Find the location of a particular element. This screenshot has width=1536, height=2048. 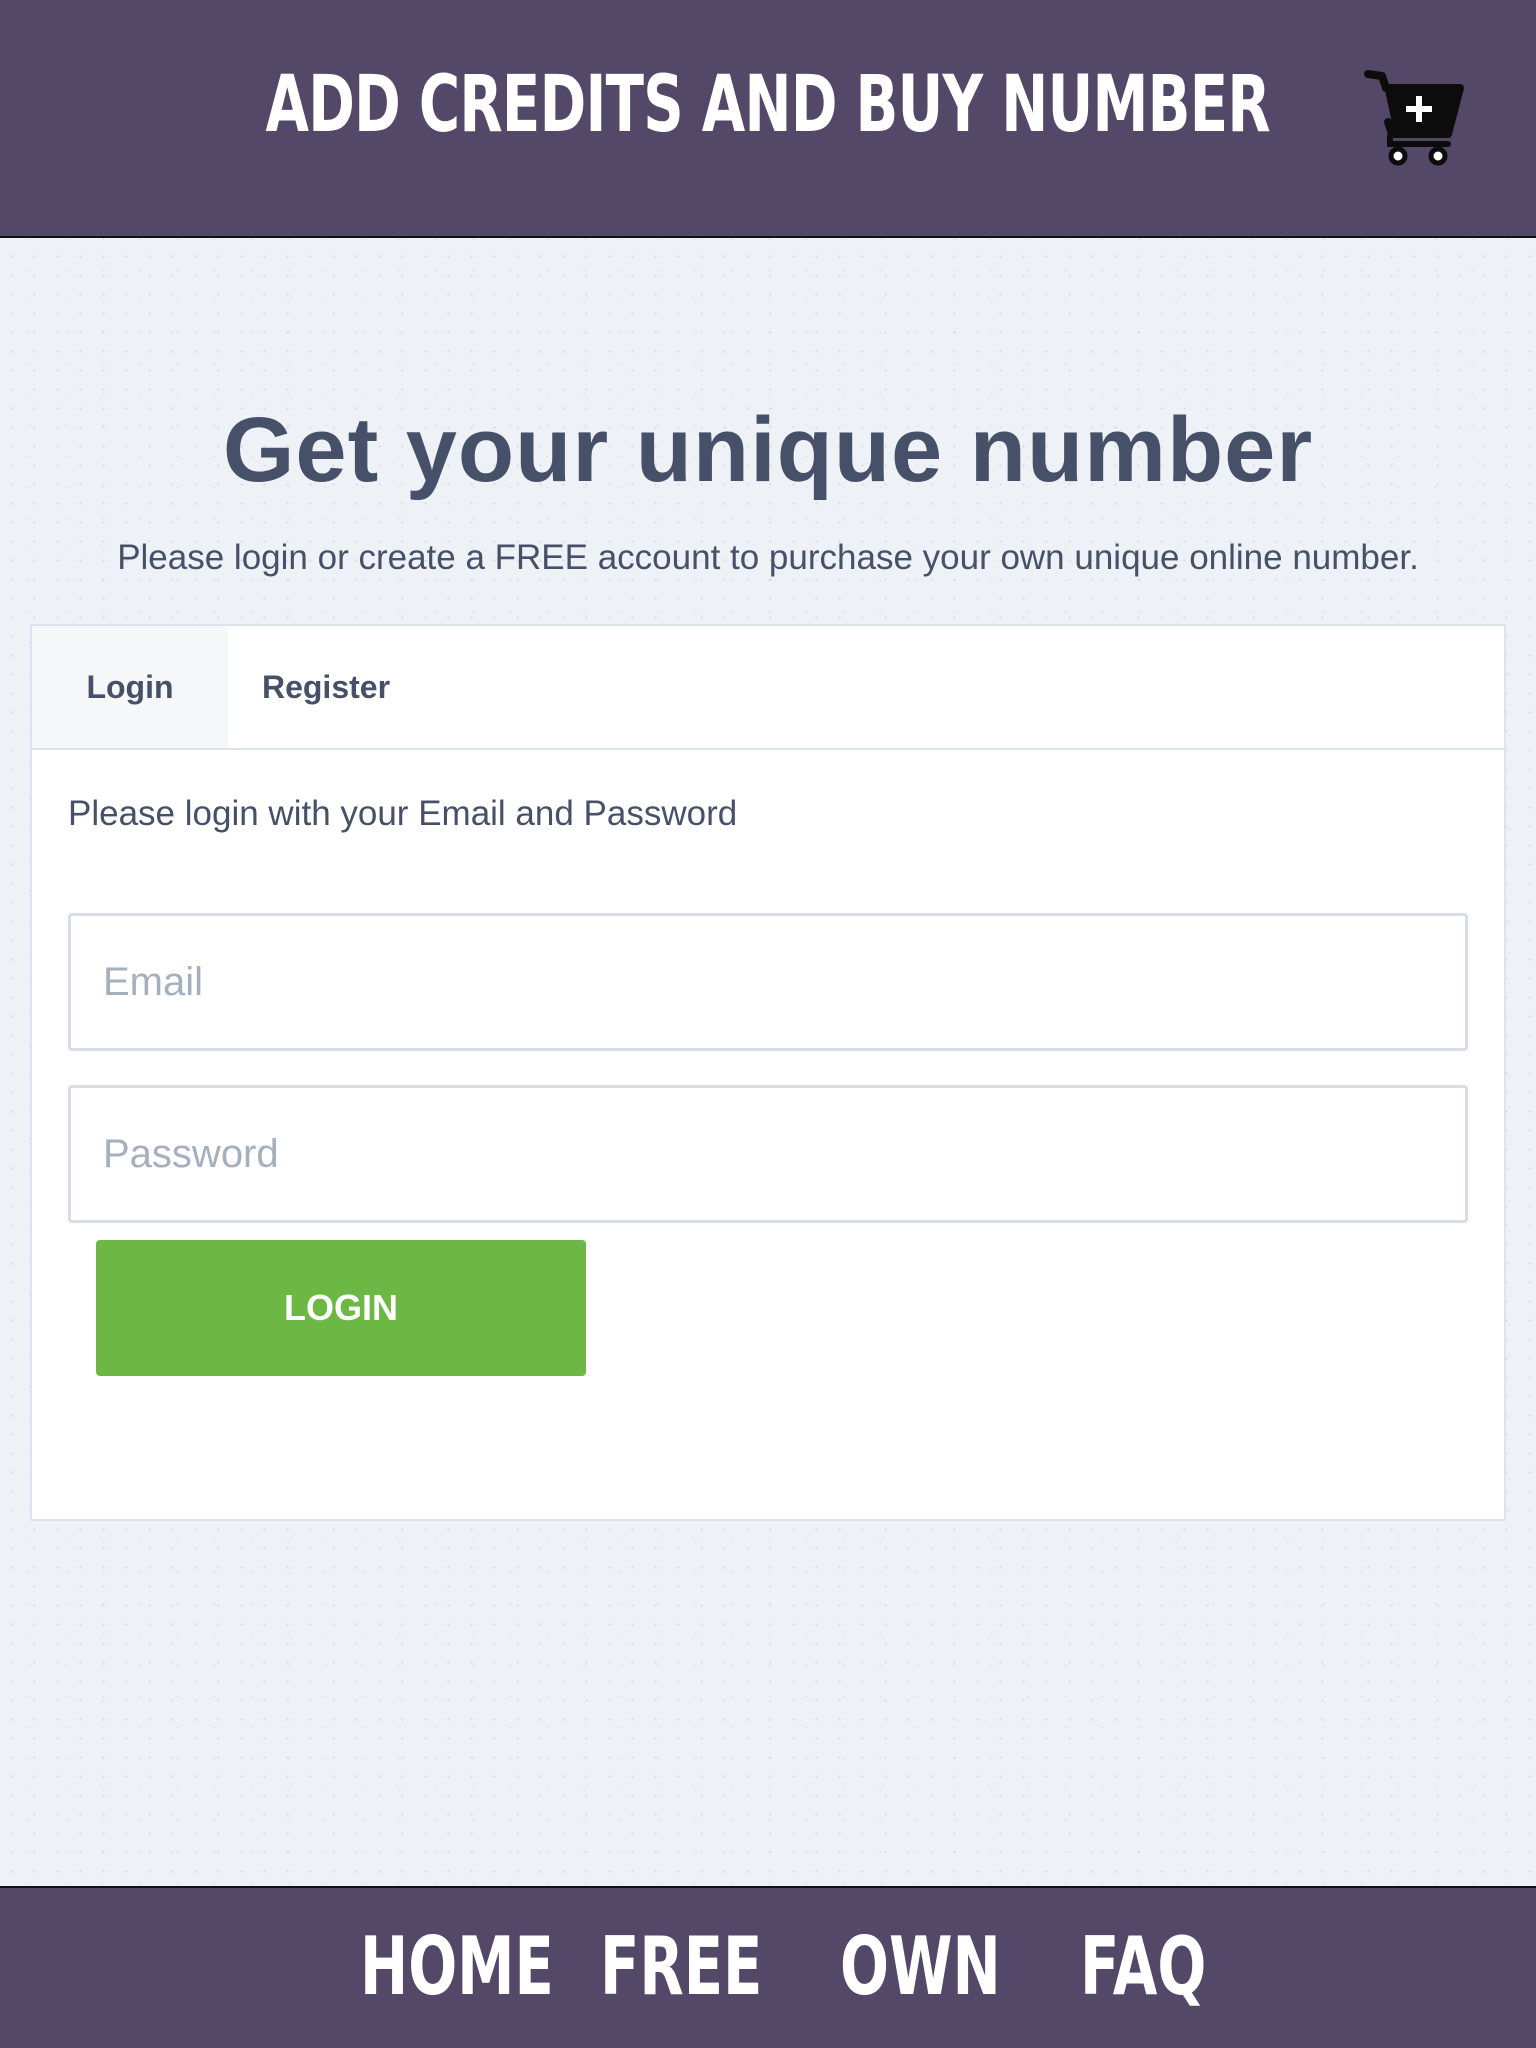

email-field is located at coordinates (768, 982).